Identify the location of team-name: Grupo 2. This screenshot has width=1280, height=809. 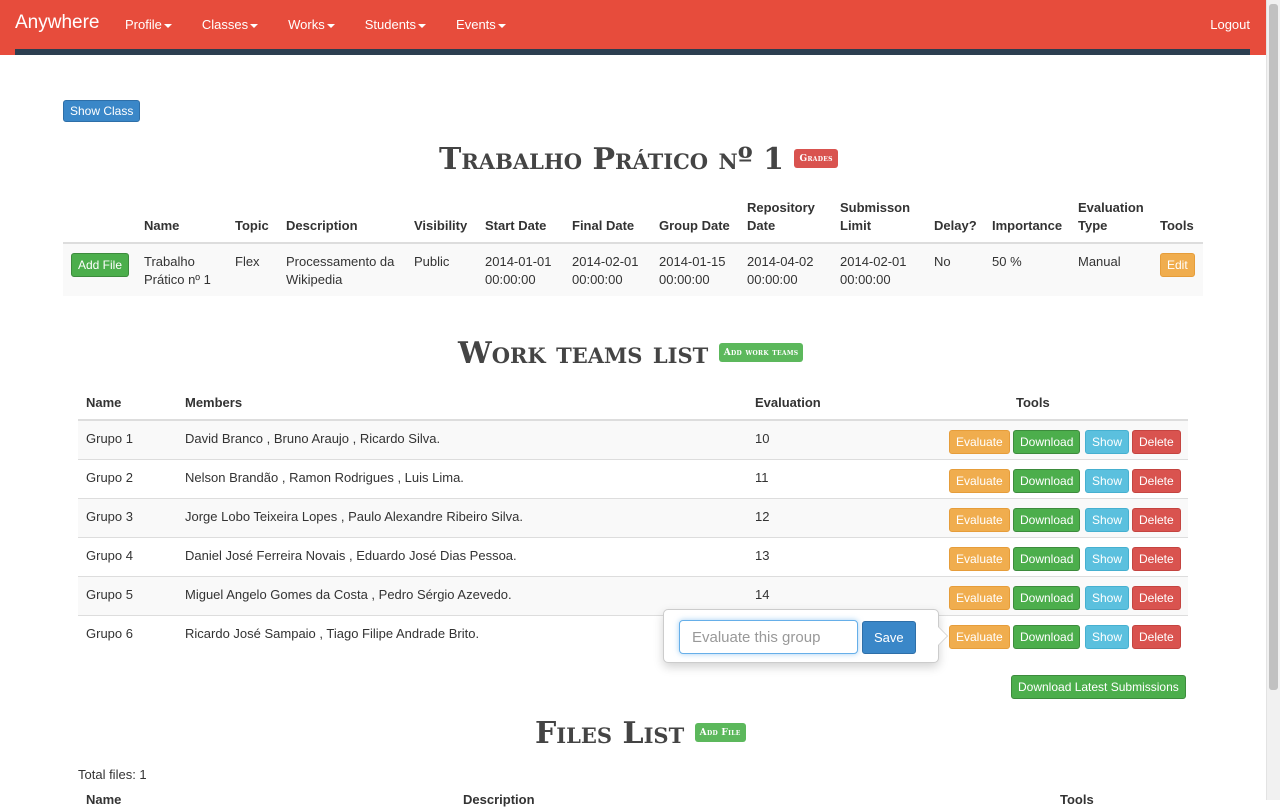
(109, 477).